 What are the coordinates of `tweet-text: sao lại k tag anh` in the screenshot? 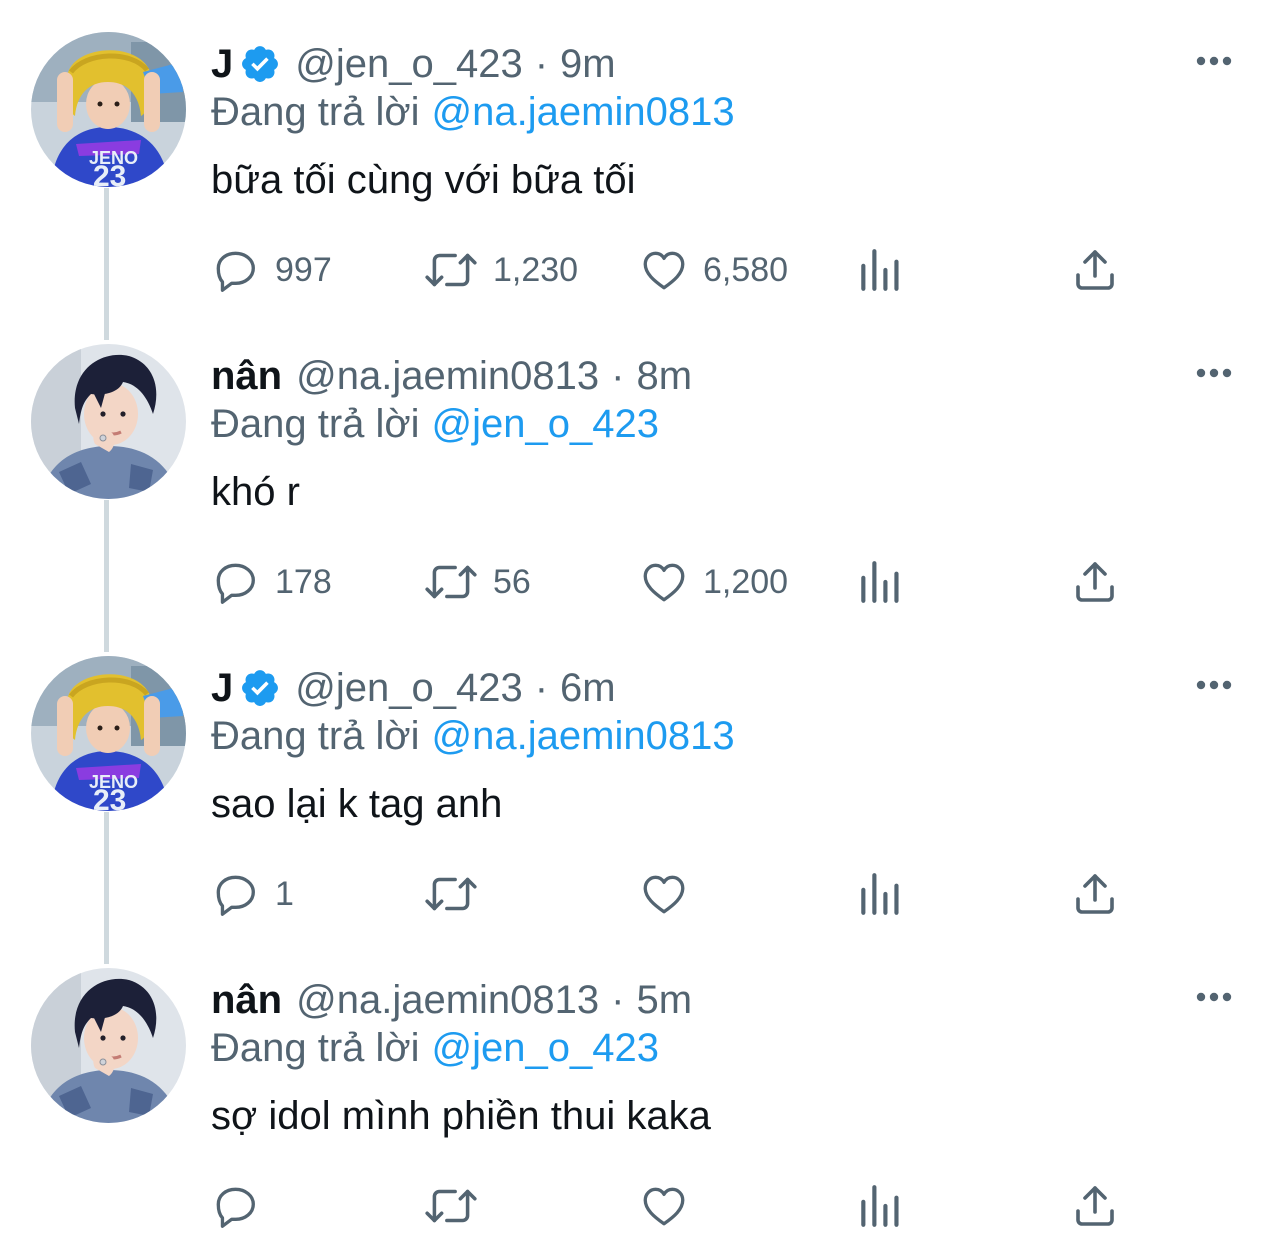 It's located at (357, 804).